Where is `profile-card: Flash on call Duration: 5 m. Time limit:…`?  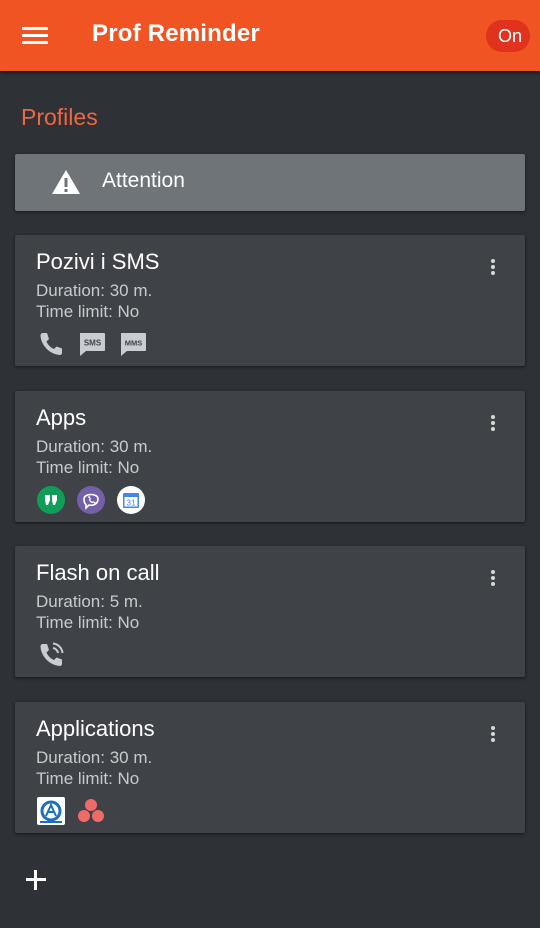 profile-card: Flash on call Duration: 5 m. Time limit:… is located at coordinates (270, 611).